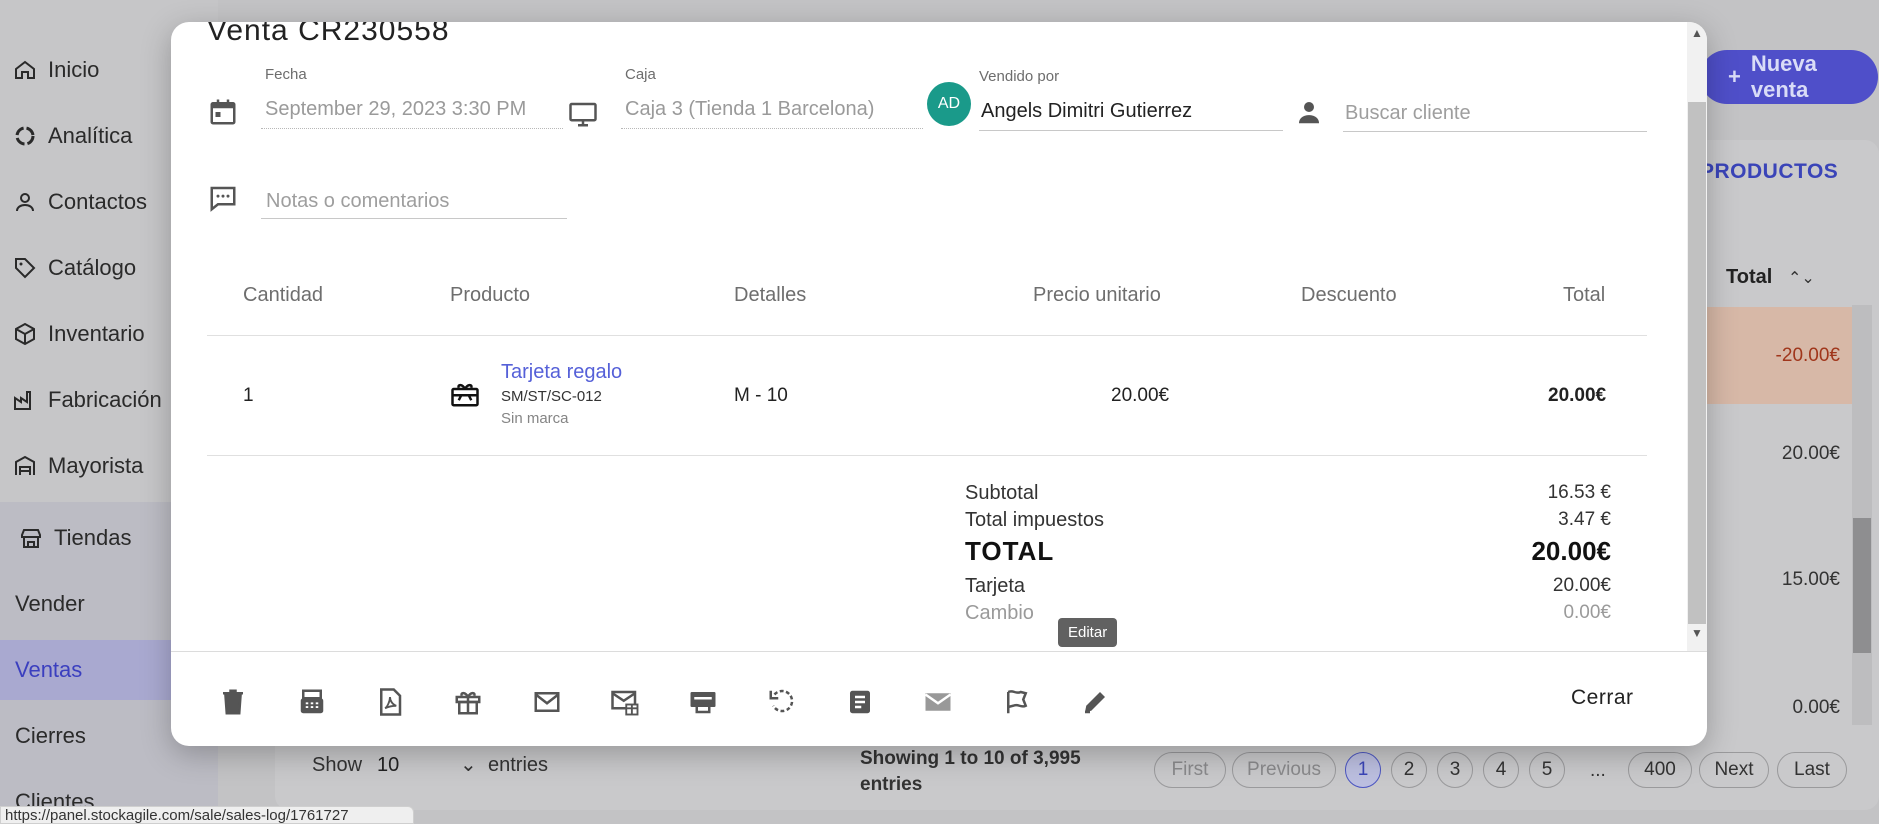  What do you see at coordinates (583, 114) in the screenshot?
I see `monitor-icon` at bounding box center [583, 114].